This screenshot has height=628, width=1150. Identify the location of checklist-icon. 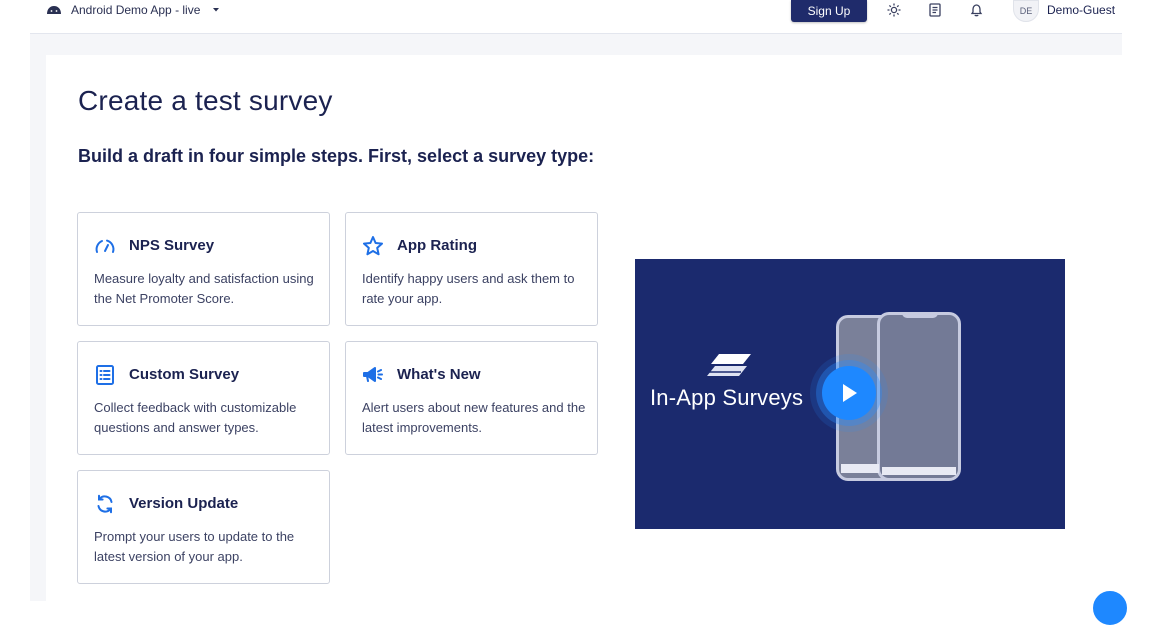
(105, 375).